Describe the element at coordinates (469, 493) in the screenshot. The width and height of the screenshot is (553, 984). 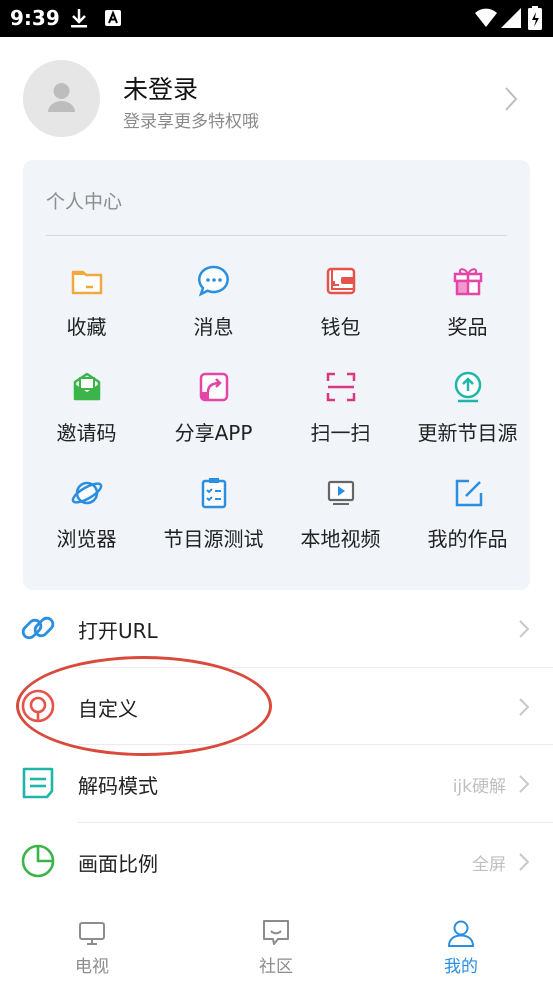
I see `edit-icon` at that location.